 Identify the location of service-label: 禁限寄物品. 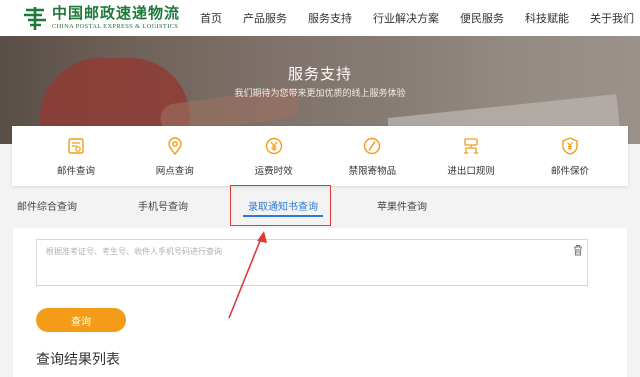
(372, 171).